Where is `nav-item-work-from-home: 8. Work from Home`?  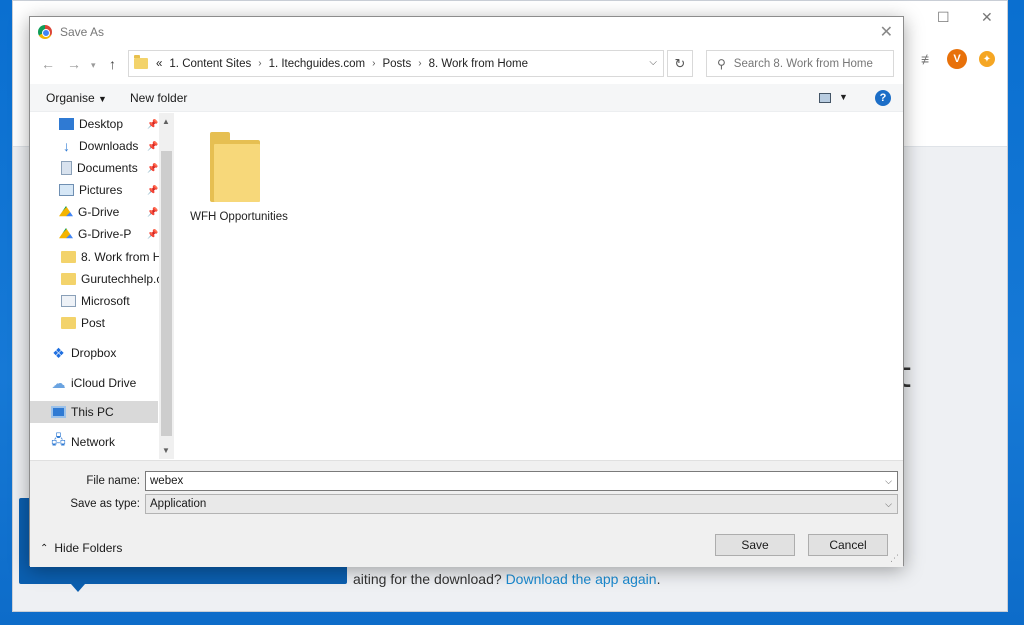
nav-item-work-from-home: 8. Work from Home is located at coordinates (95, 257).